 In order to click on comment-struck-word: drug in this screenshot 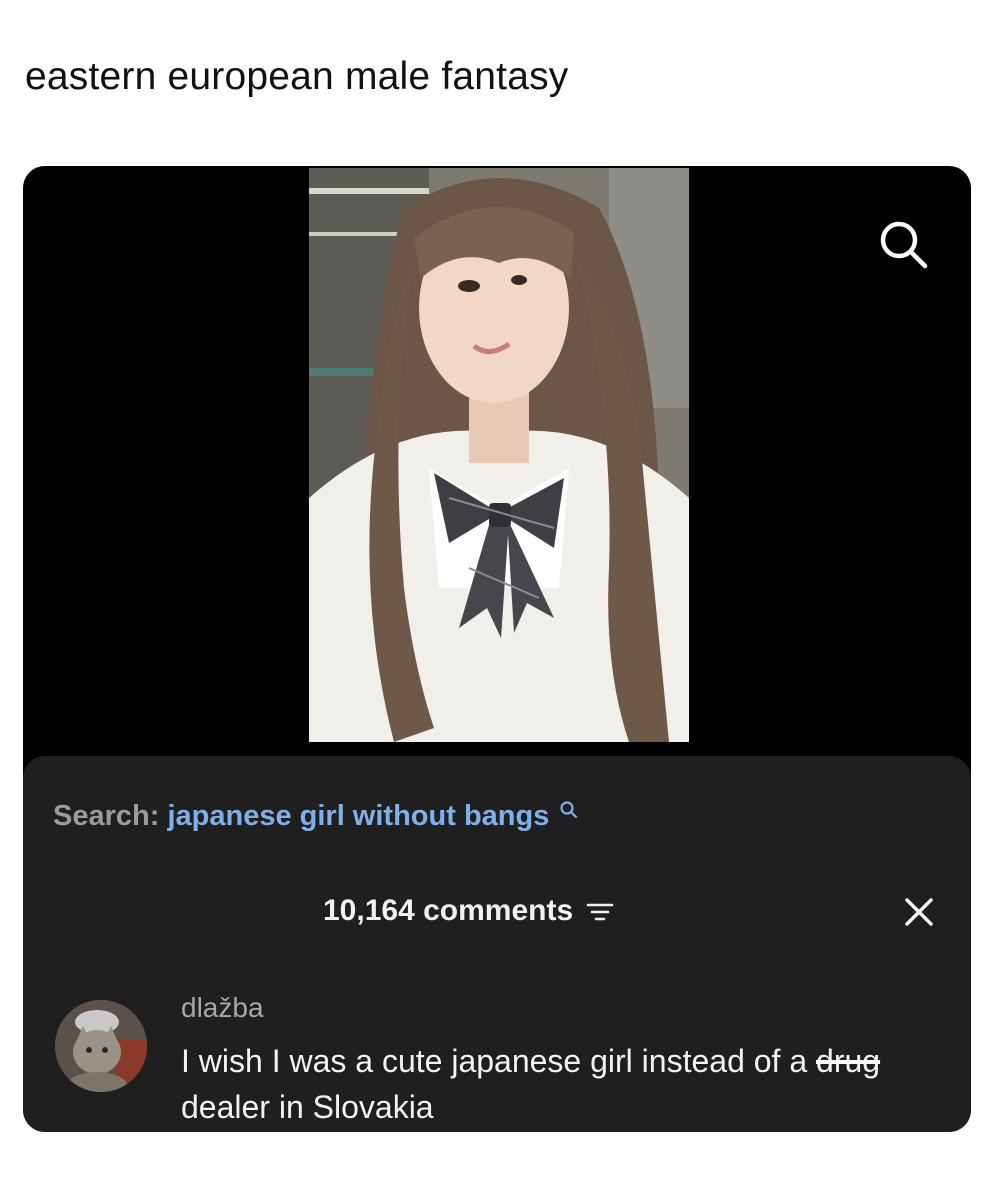, I will do `click(848, 1061)`.